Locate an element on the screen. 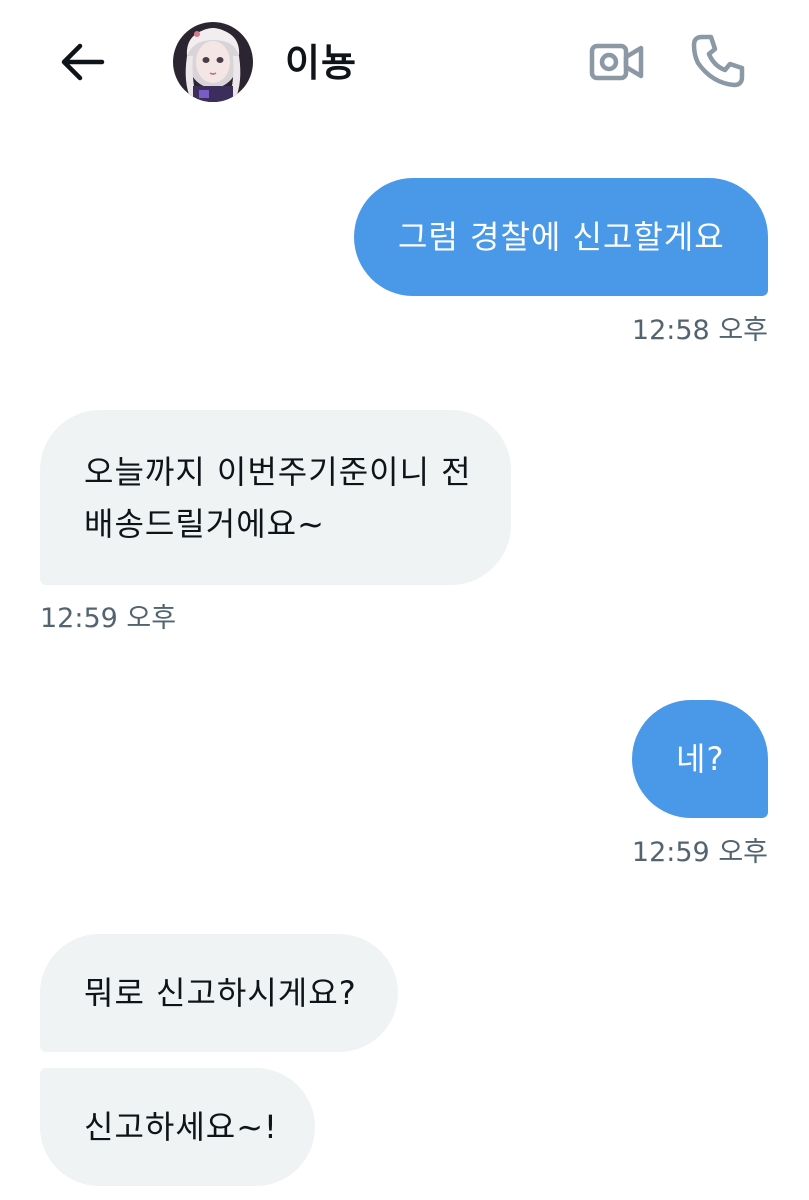  conversation-header: 이뇽 is located at coordinates (404, 65).